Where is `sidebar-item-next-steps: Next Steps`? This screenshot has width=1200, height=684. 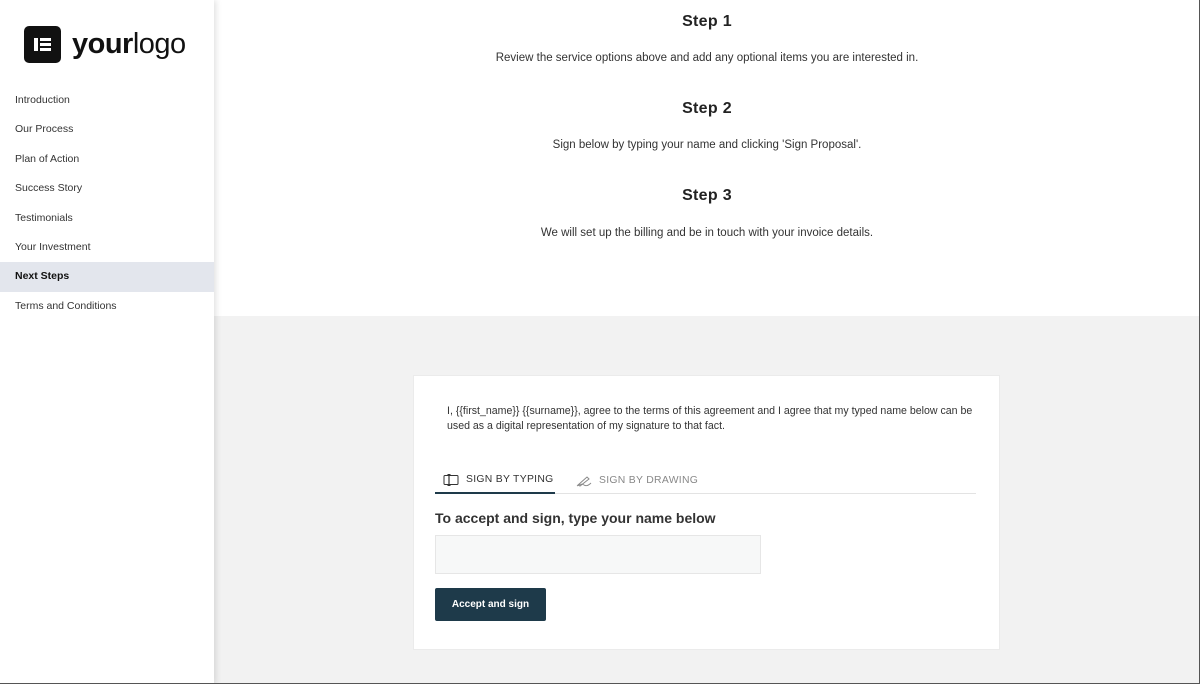 sidebar-item-next-steps: Next Steps is located at coordinates (107, 277).